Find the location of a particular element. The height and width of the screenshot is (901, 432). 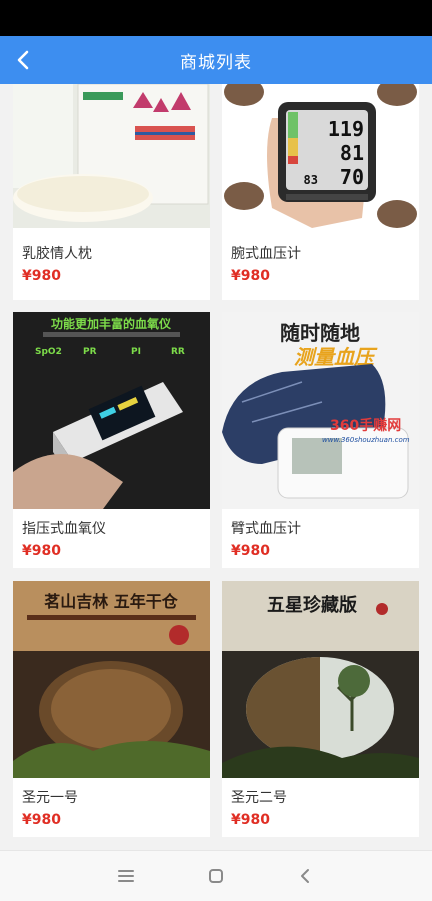

system-navigation-bar is located at coordinates (216, 875).